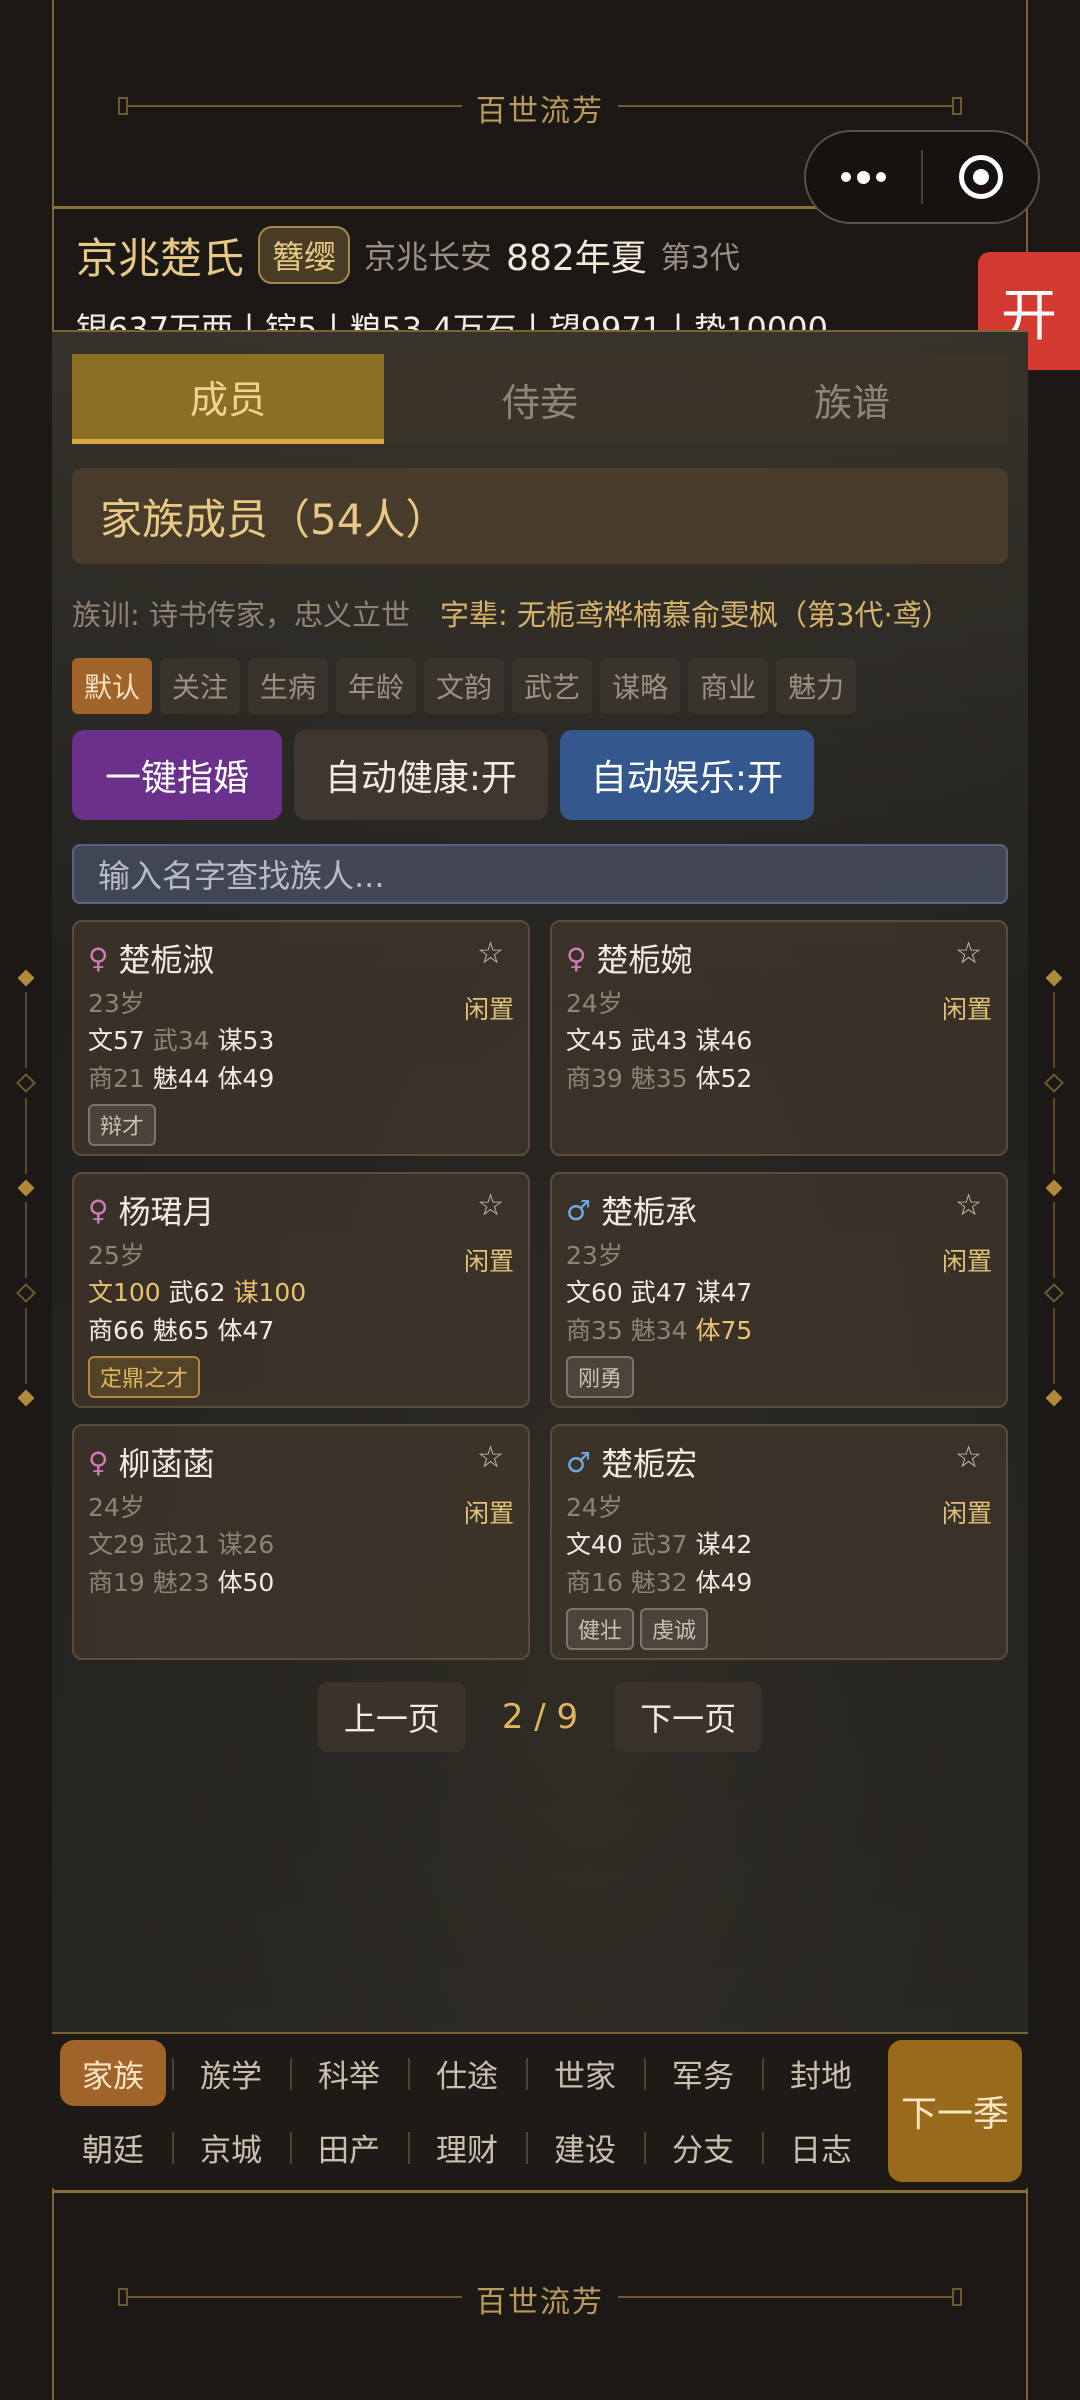 The image size is (1080, 2400). Describe the element at coordinates (113, 2147) in the screenshot. I see `nav-court: 朝廷` at that location.